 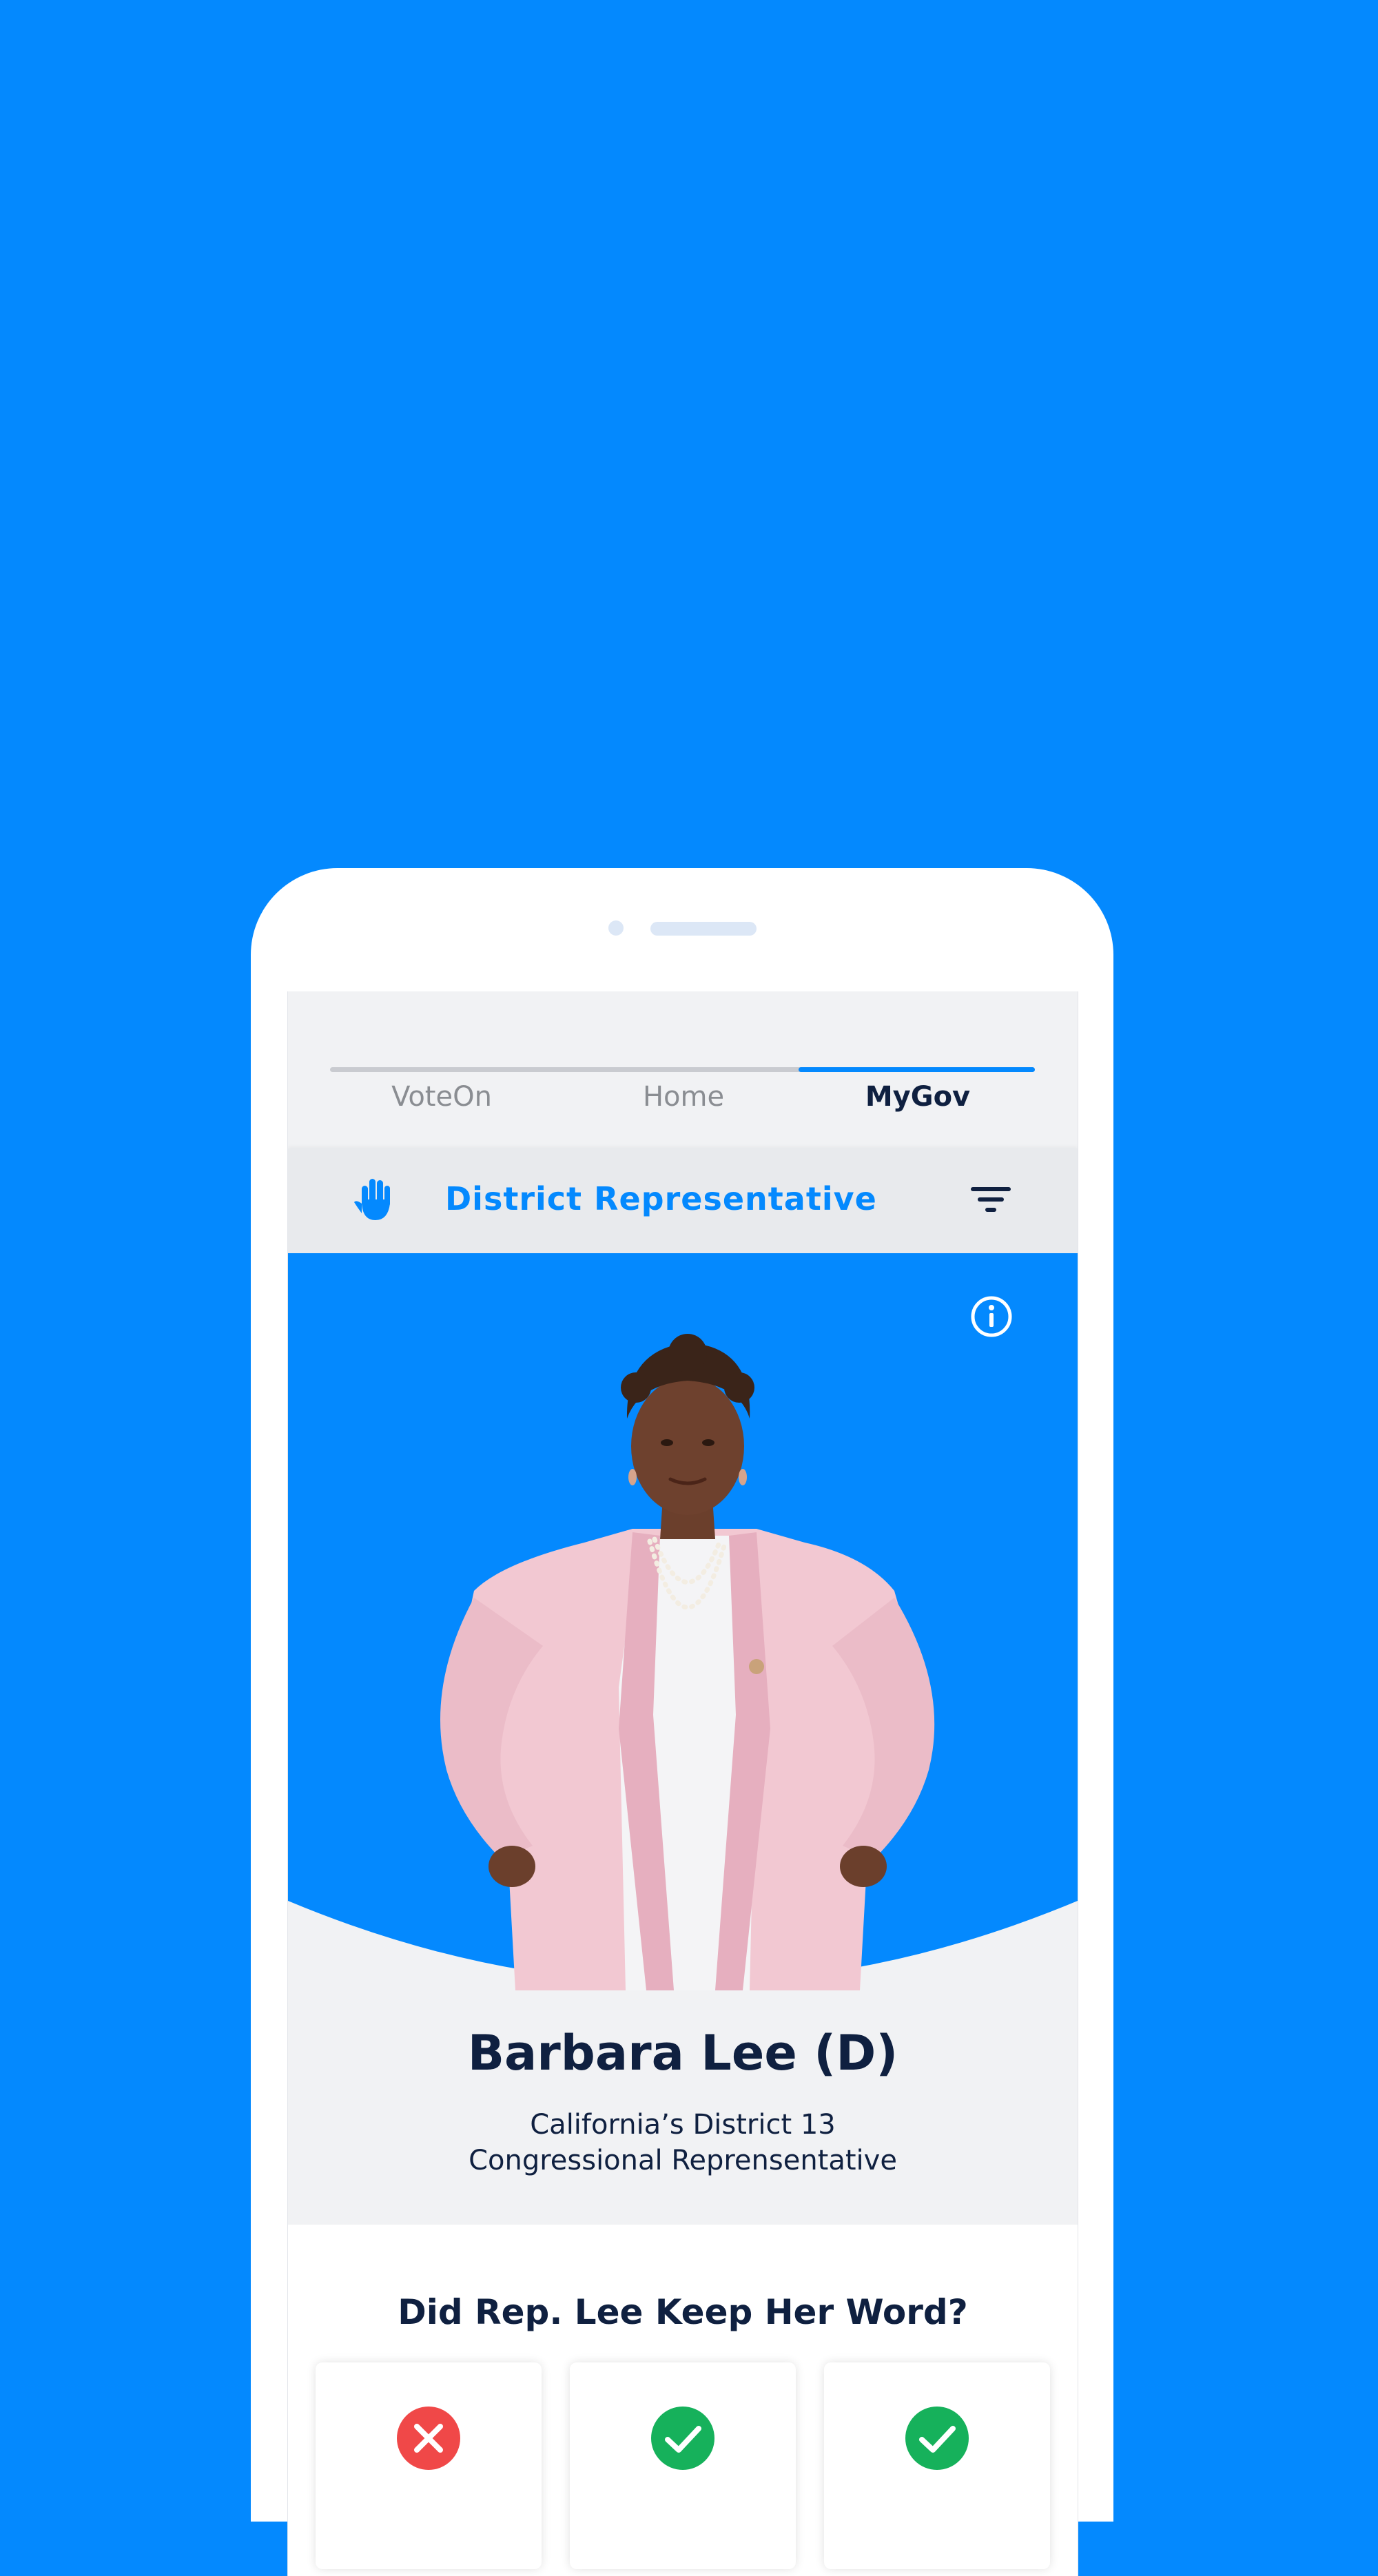 I want to click on camera-dot, so click(x=616, y=928).